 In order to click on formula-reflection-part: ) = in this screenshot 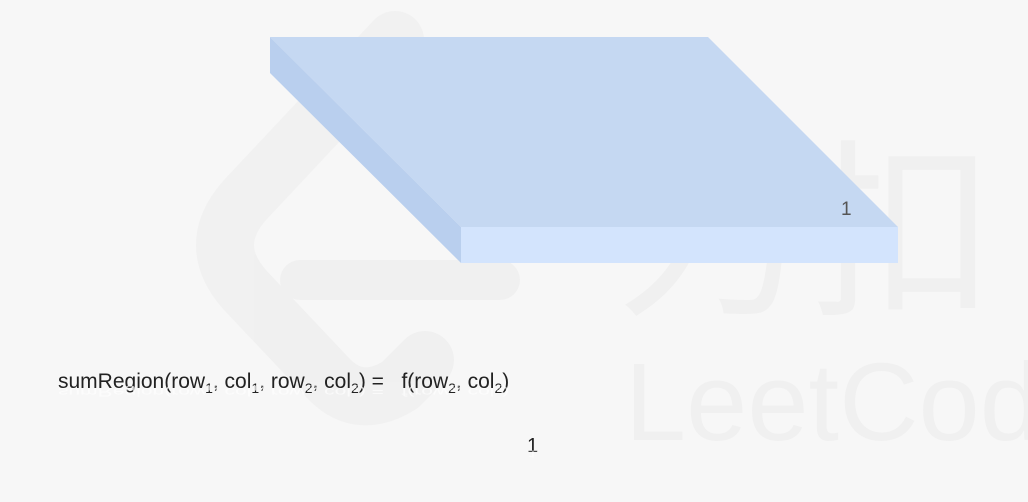, I will do `click(371, 391)`.